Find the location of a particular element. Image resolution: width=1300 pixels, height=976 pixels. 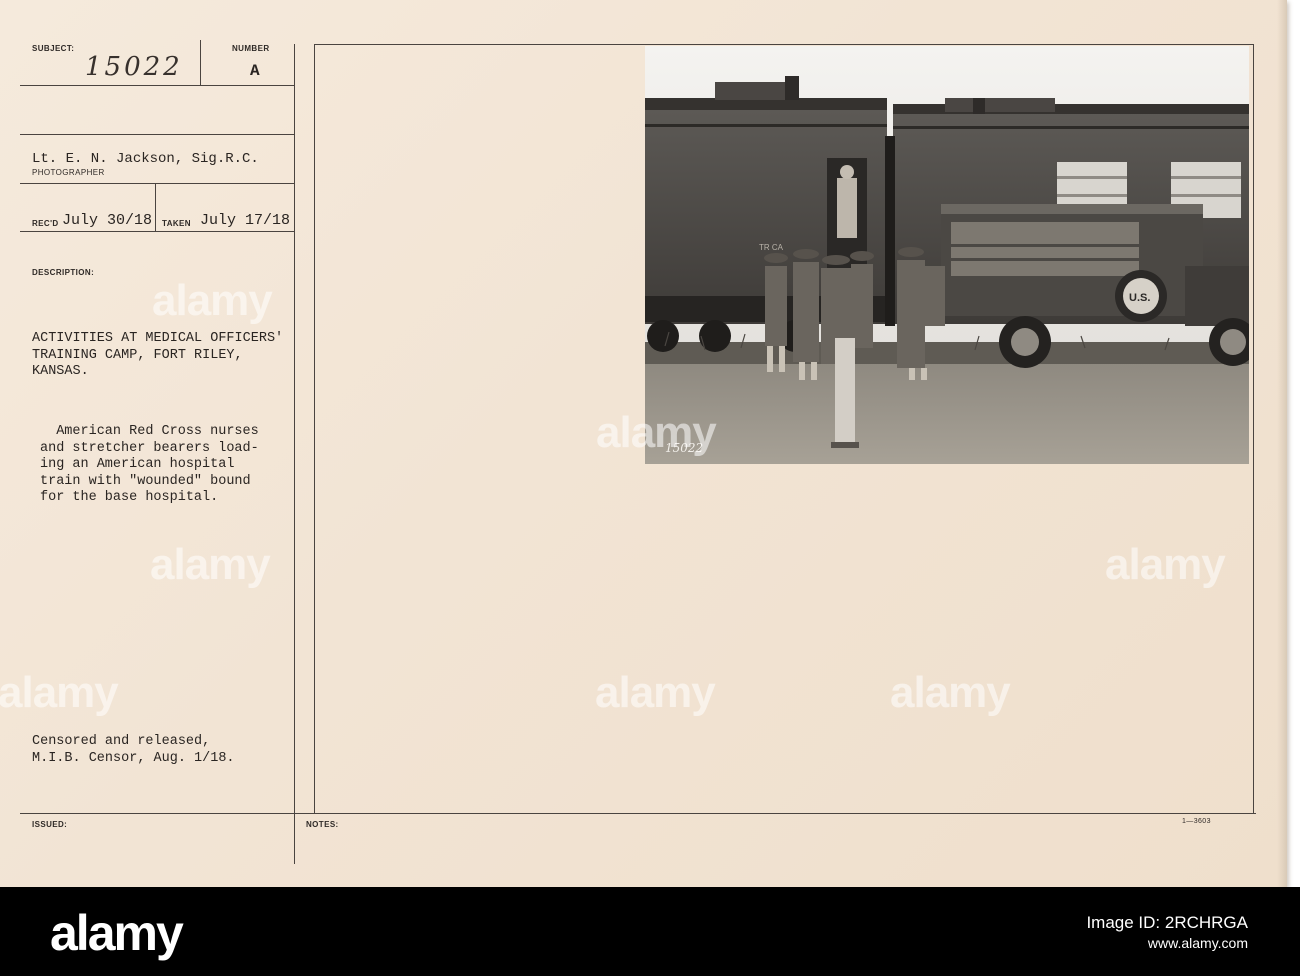

description-body-line: for the base hospital. is located at coordinates (129, 497).